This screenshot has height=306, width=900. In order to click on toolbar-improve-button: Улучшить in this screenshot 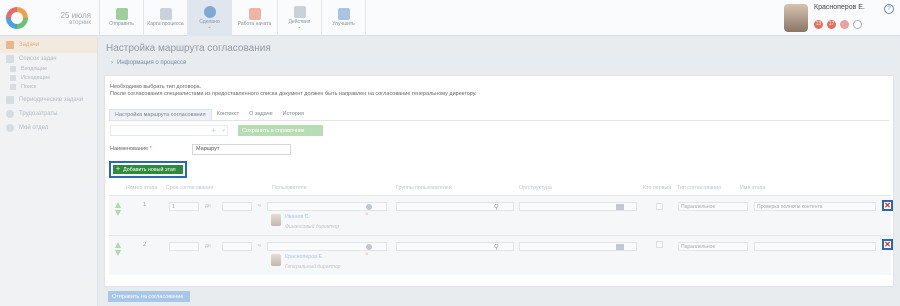, I will do `click(344, 18)`.